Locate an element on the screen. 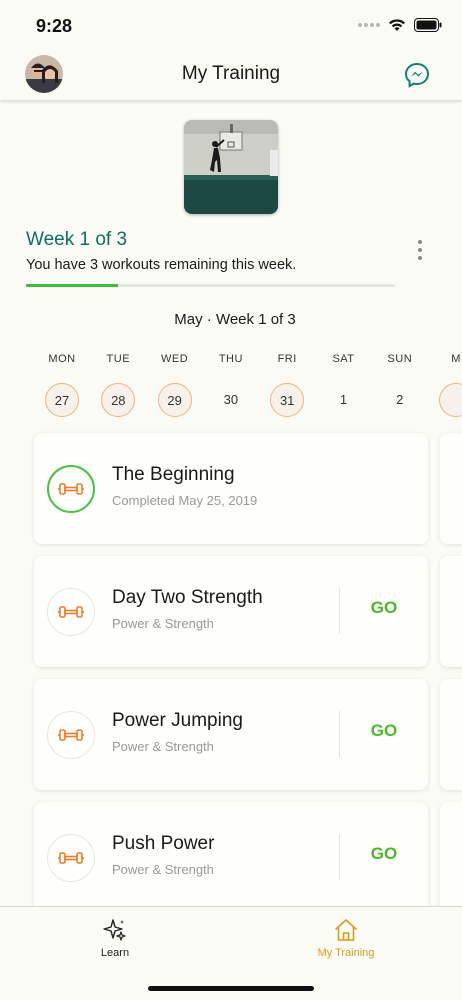 The height and width of the screenshot is (1000, 462). home-icon is located at coordinates (346, 930).